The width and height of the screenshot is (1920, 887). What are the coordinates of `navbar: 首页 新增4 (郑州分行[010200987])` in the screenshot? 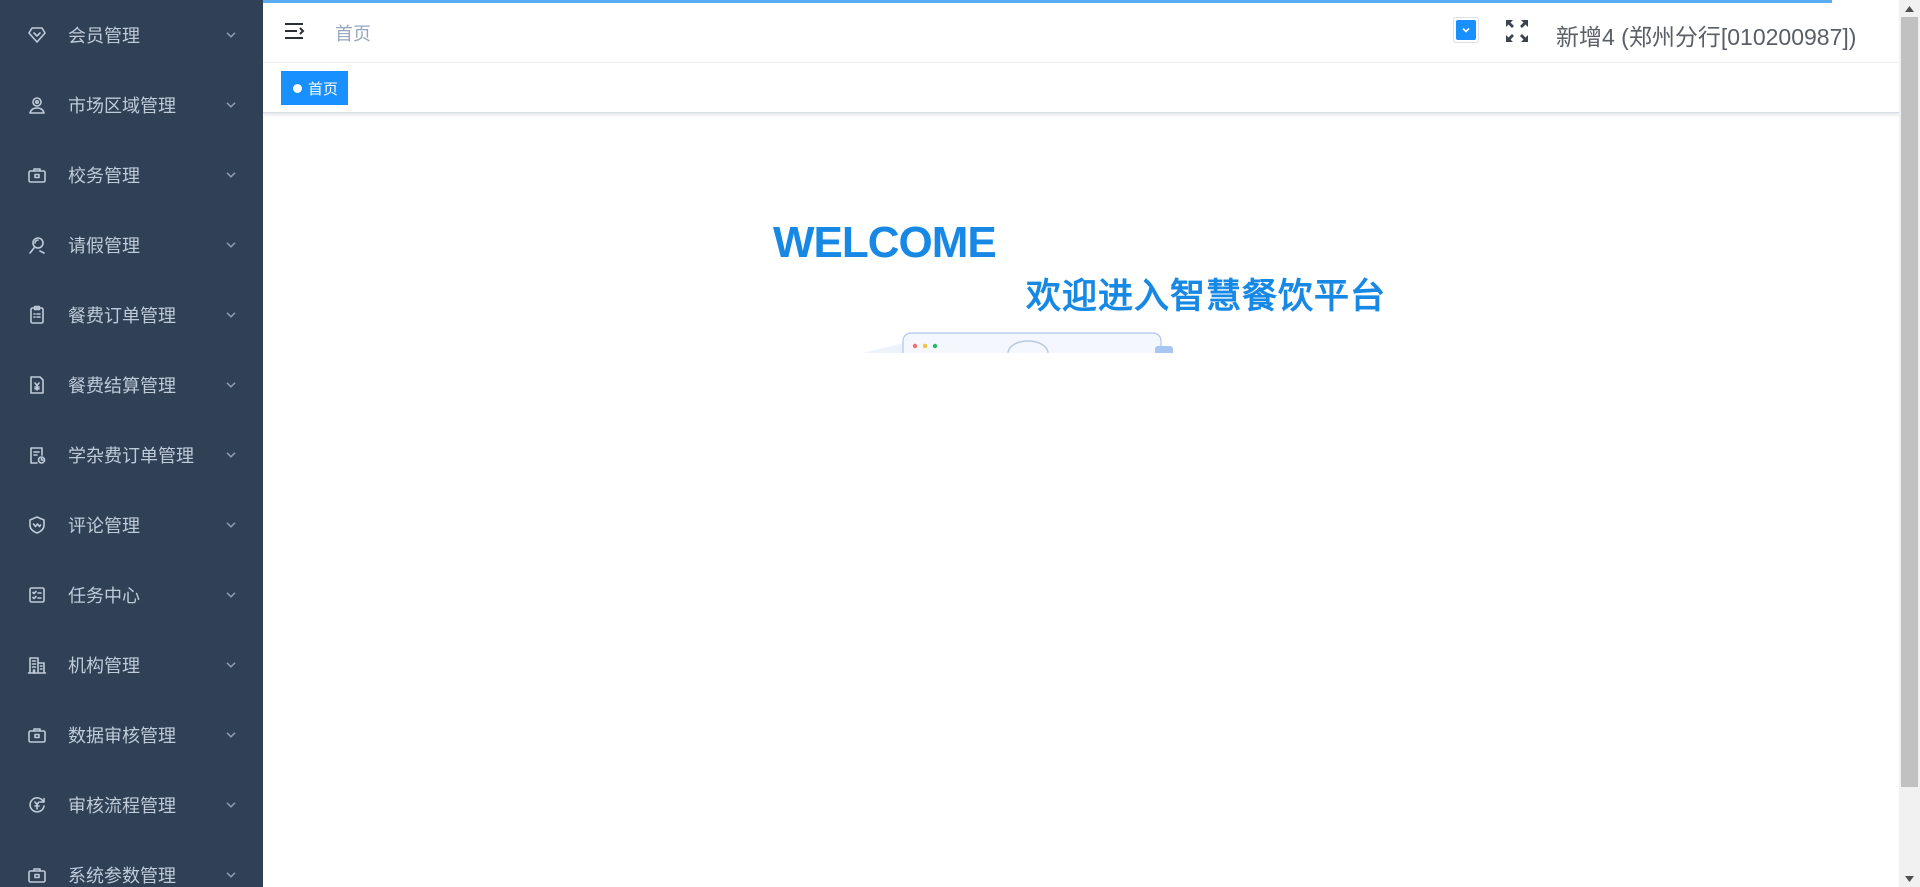 It's located at (1081, 31).